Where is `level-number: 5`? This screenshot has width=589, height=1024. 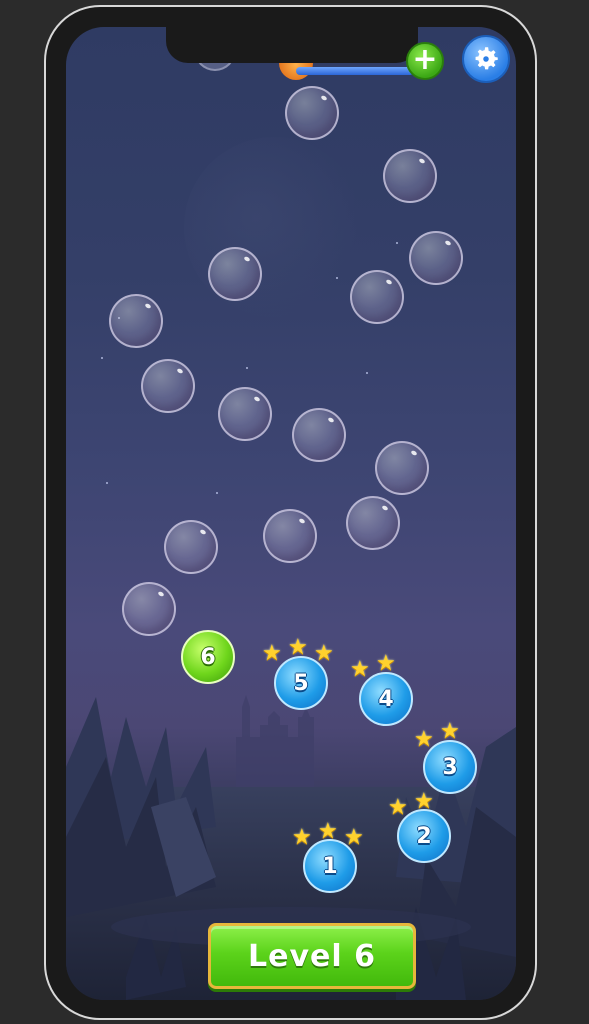
level-number: 5 is located at coordinates (301, 683).